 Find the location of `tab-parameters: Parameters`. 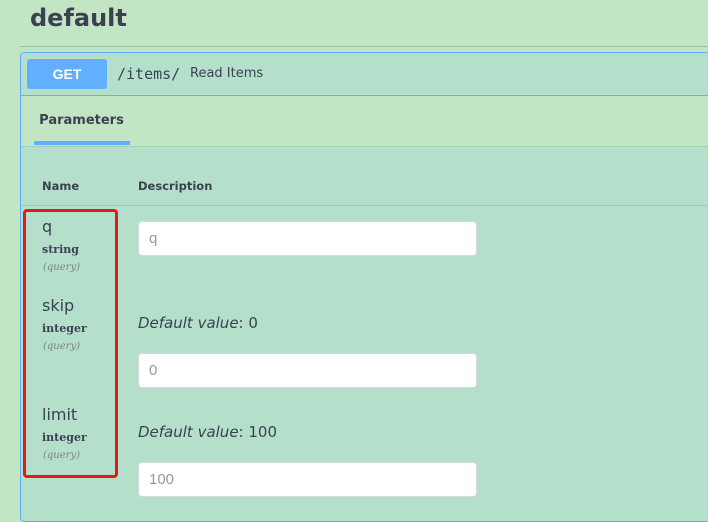

tab-parameters: Parameters is located at coordinates (81, 120).